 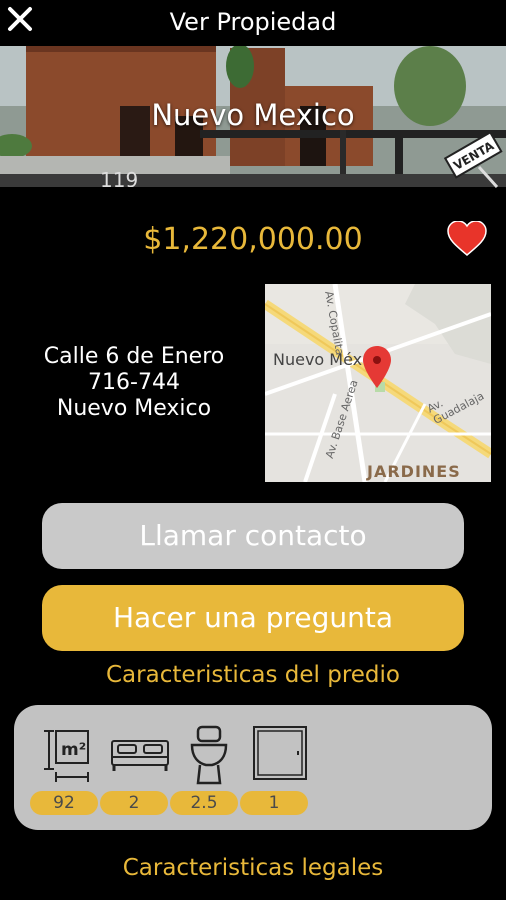 What do you see at coordinates (274, 803) in the screenshot?
I see `feature-doors-value: 1` at bounding box center [274, 803].